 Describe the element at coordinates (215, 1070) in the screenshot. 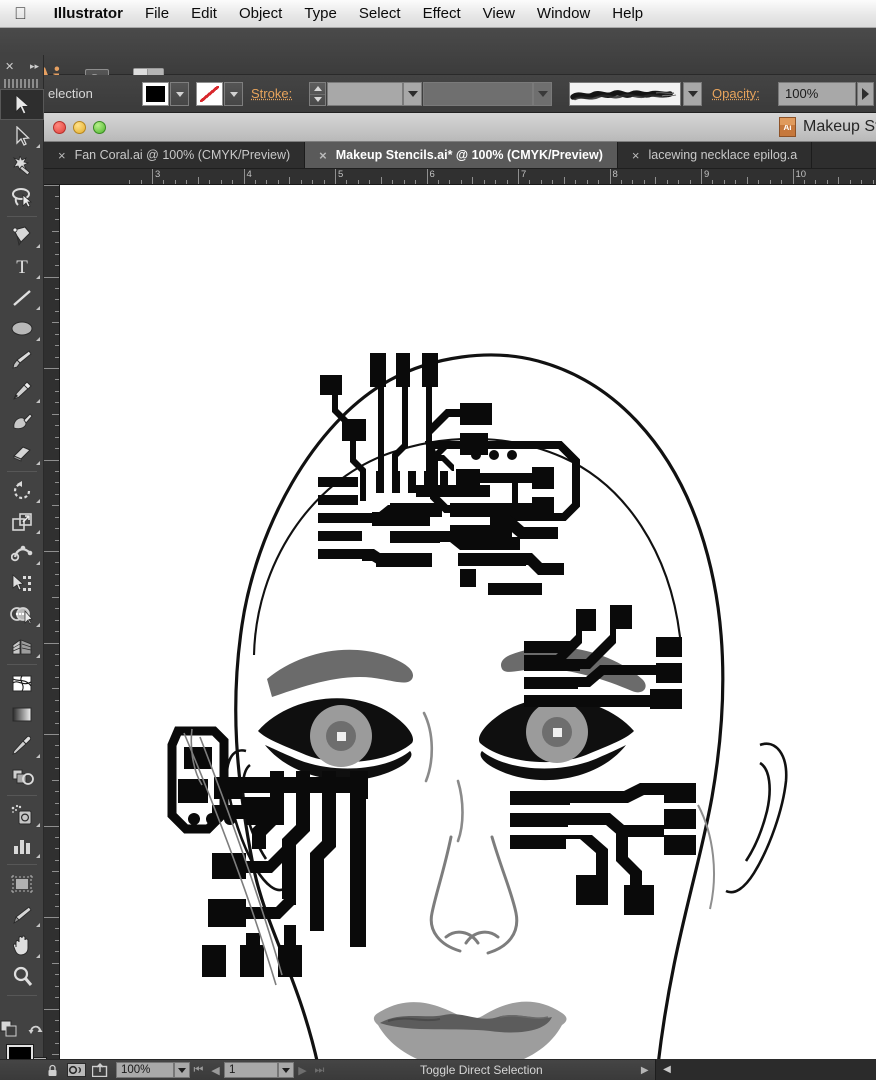

I see `previous-artboard-button: ◀` at that location.